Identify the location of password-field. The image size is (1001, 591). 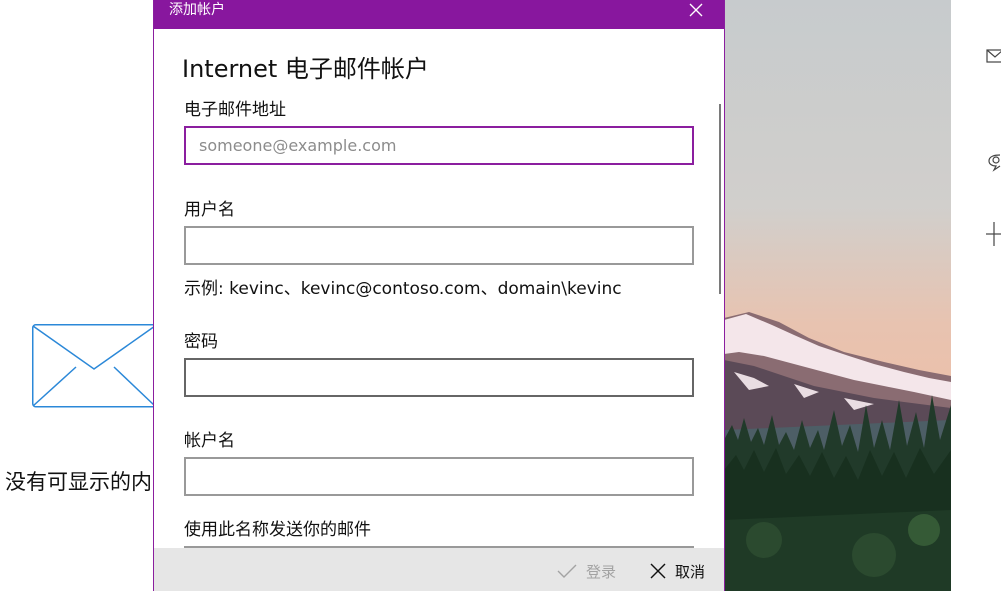
(439, 377).